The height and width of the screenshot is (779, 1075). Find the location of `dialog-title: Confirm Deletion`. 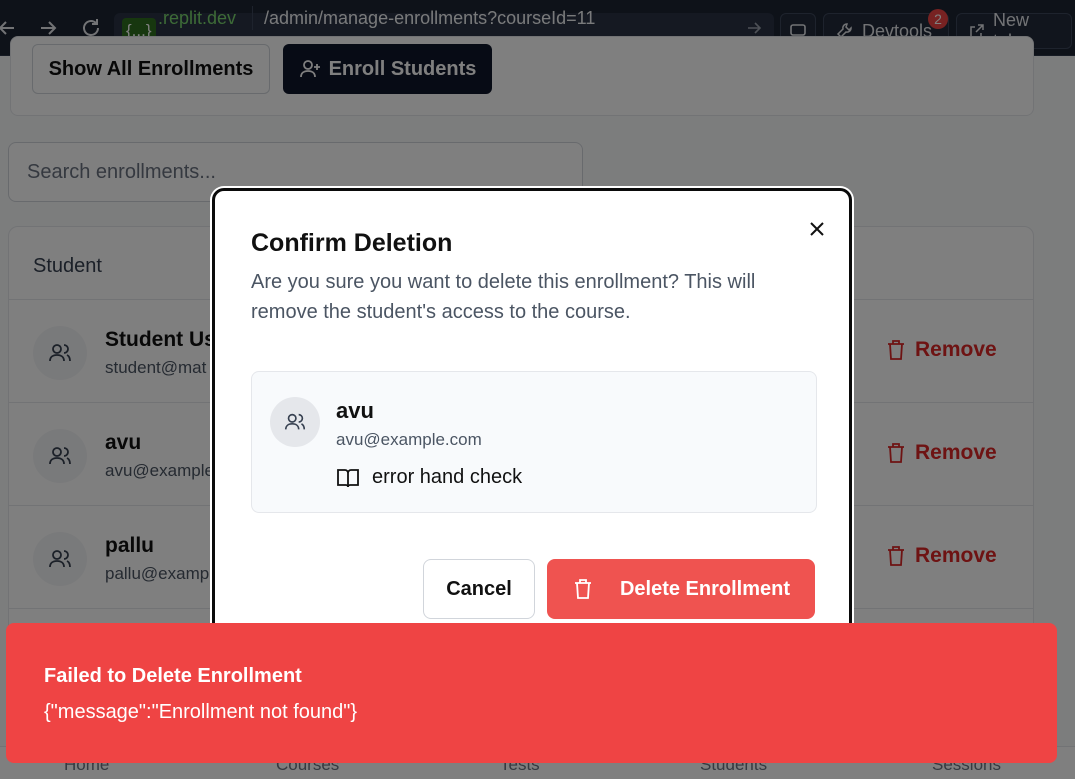

dialog-title: Confirm Deletion is located at coordinates (352, 243).